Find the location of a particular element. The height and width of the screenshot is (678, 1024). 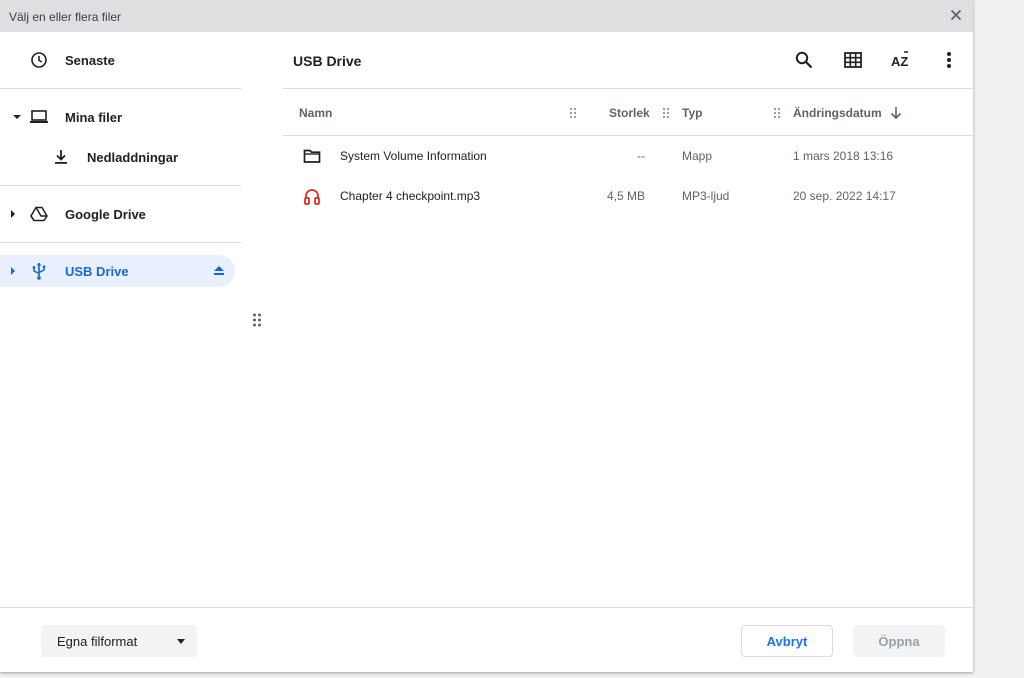

file-size: -- is located at coordinates (641, 156).